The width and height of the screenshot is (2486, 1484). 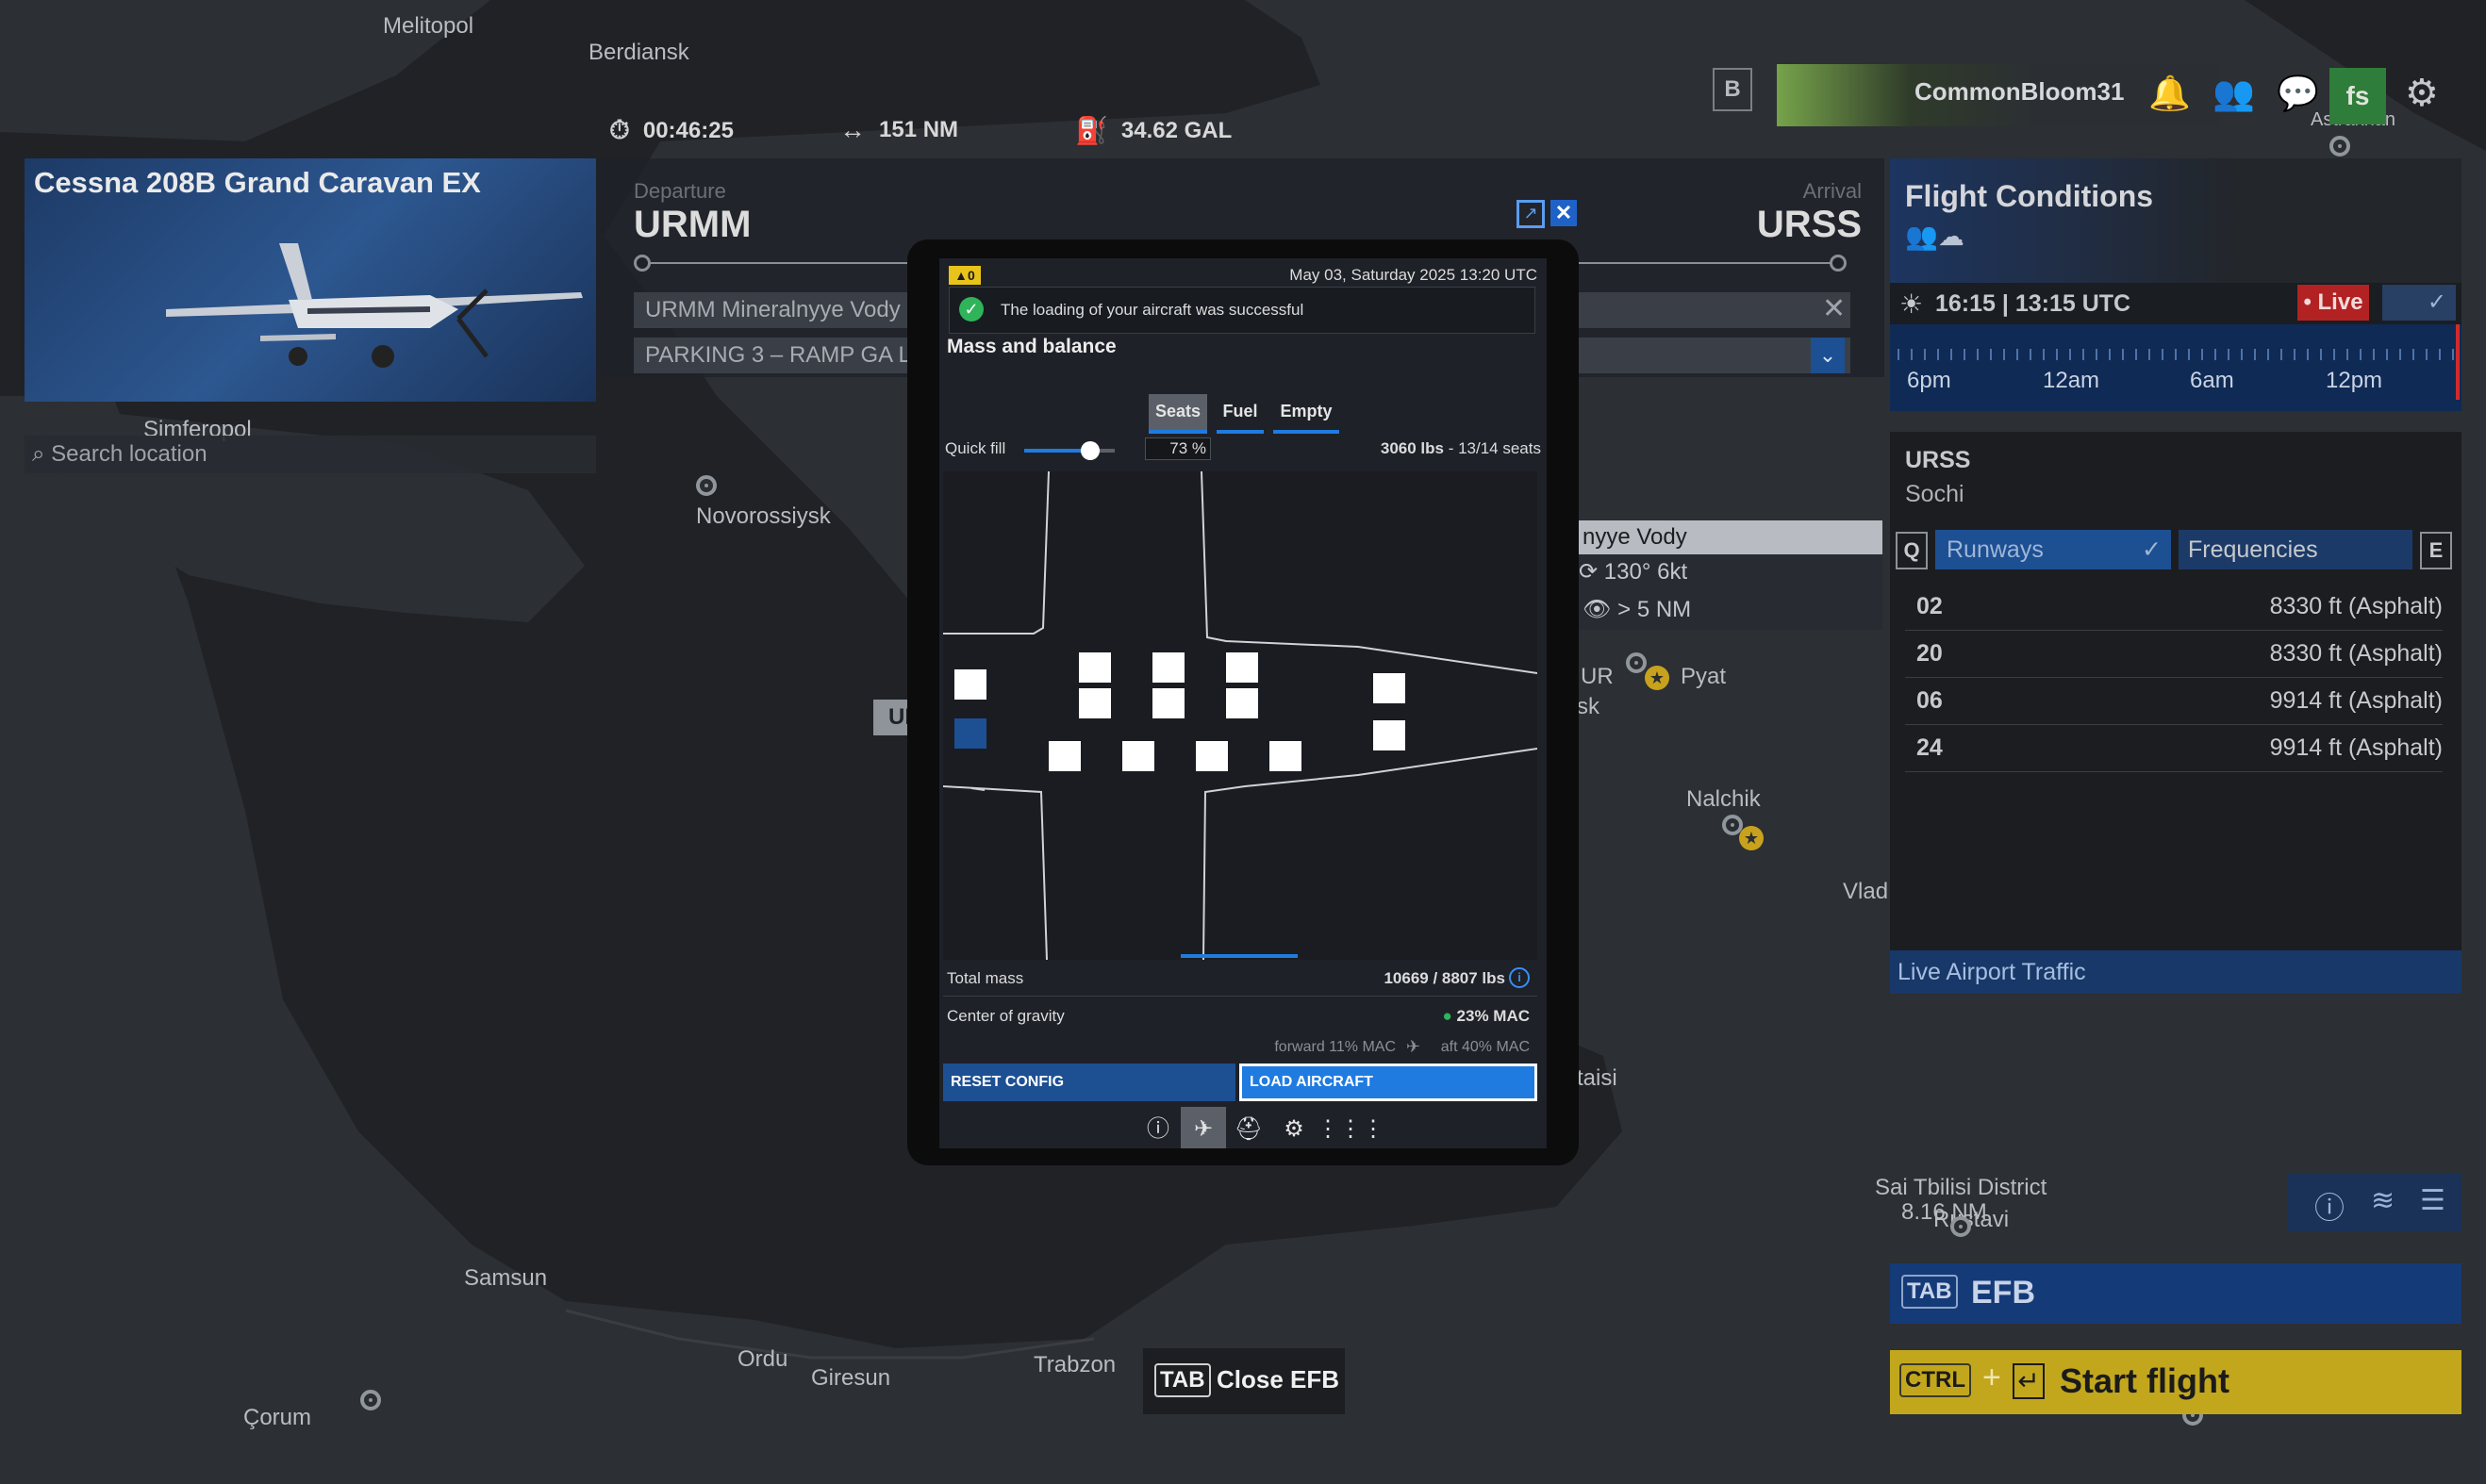 What do you see at coordinates (2174, 701) in the screenshot?
I see `runway-row: 06 9914 ft (Asphalt)` at bounding box center [2174, 701].